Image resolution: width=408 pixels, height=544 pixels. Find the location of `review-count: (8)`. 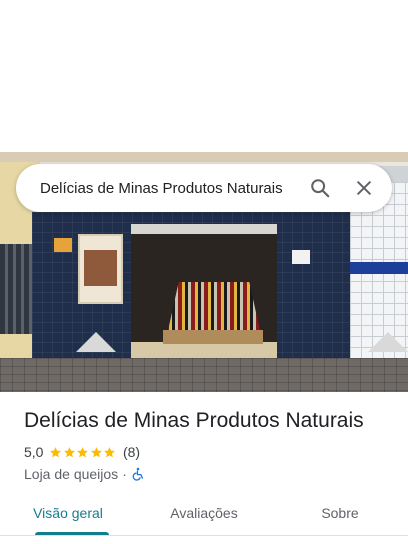

review-count: (8) is located at coordinates (131, 452).